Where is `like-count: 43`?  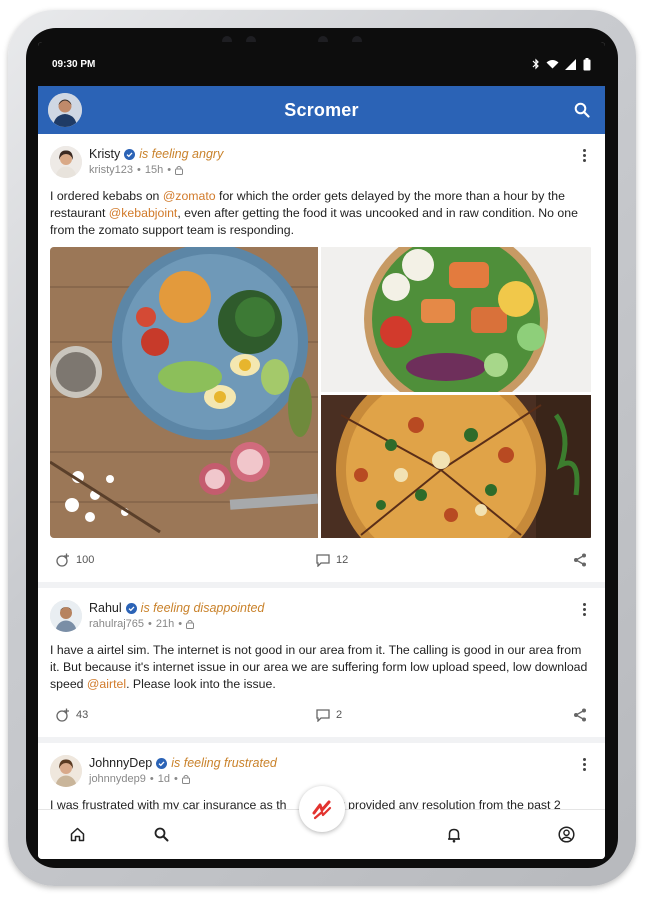
like-count: 43 is located at coordinates (82, 715).